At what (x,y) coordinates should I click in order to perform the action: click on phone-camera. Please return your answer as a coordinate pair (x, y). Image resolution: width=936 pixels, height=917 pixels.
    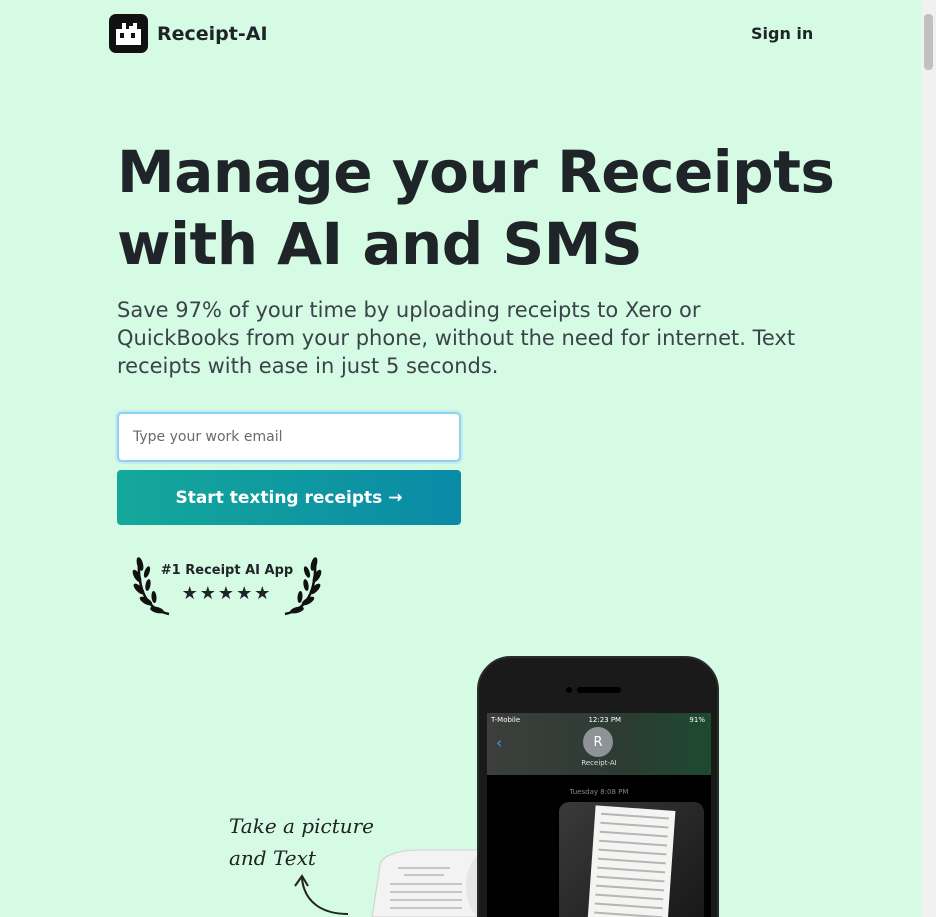
    Looking at the image, I should click on (569, 690).